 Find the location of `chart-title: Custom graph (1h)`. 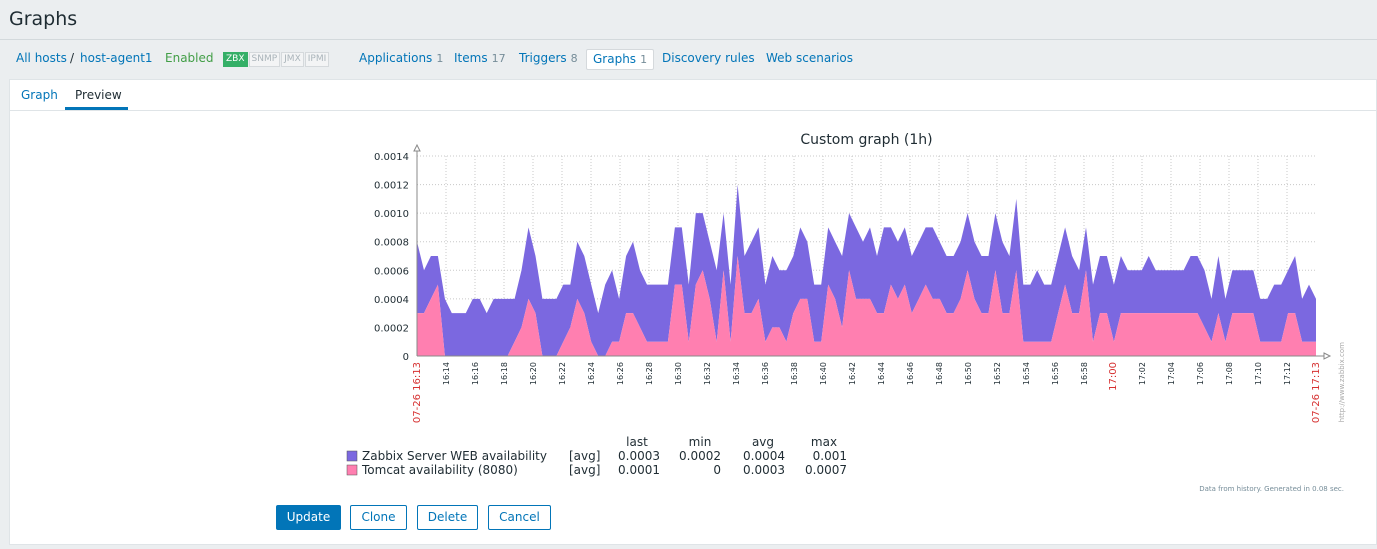

chart-title: Custom graph (1h) is located at coordinates (866, 140).